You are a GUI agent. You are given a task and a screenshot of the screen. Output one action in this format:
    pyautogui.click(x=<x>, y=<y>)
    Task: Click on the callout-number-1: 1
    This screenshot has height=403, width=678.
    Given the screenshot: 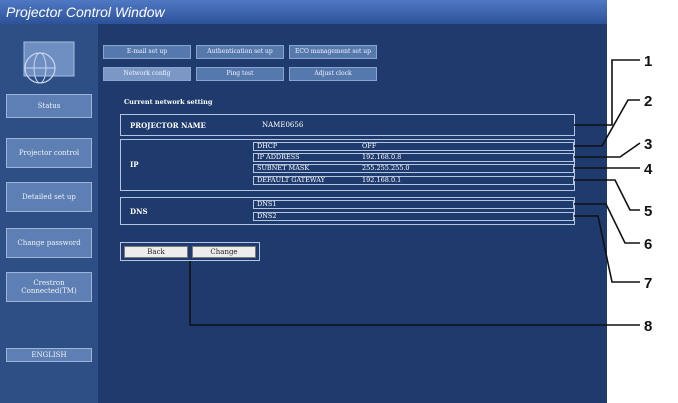 What is the action you would take?
    pyautogui.click(x=648, y=61)
    